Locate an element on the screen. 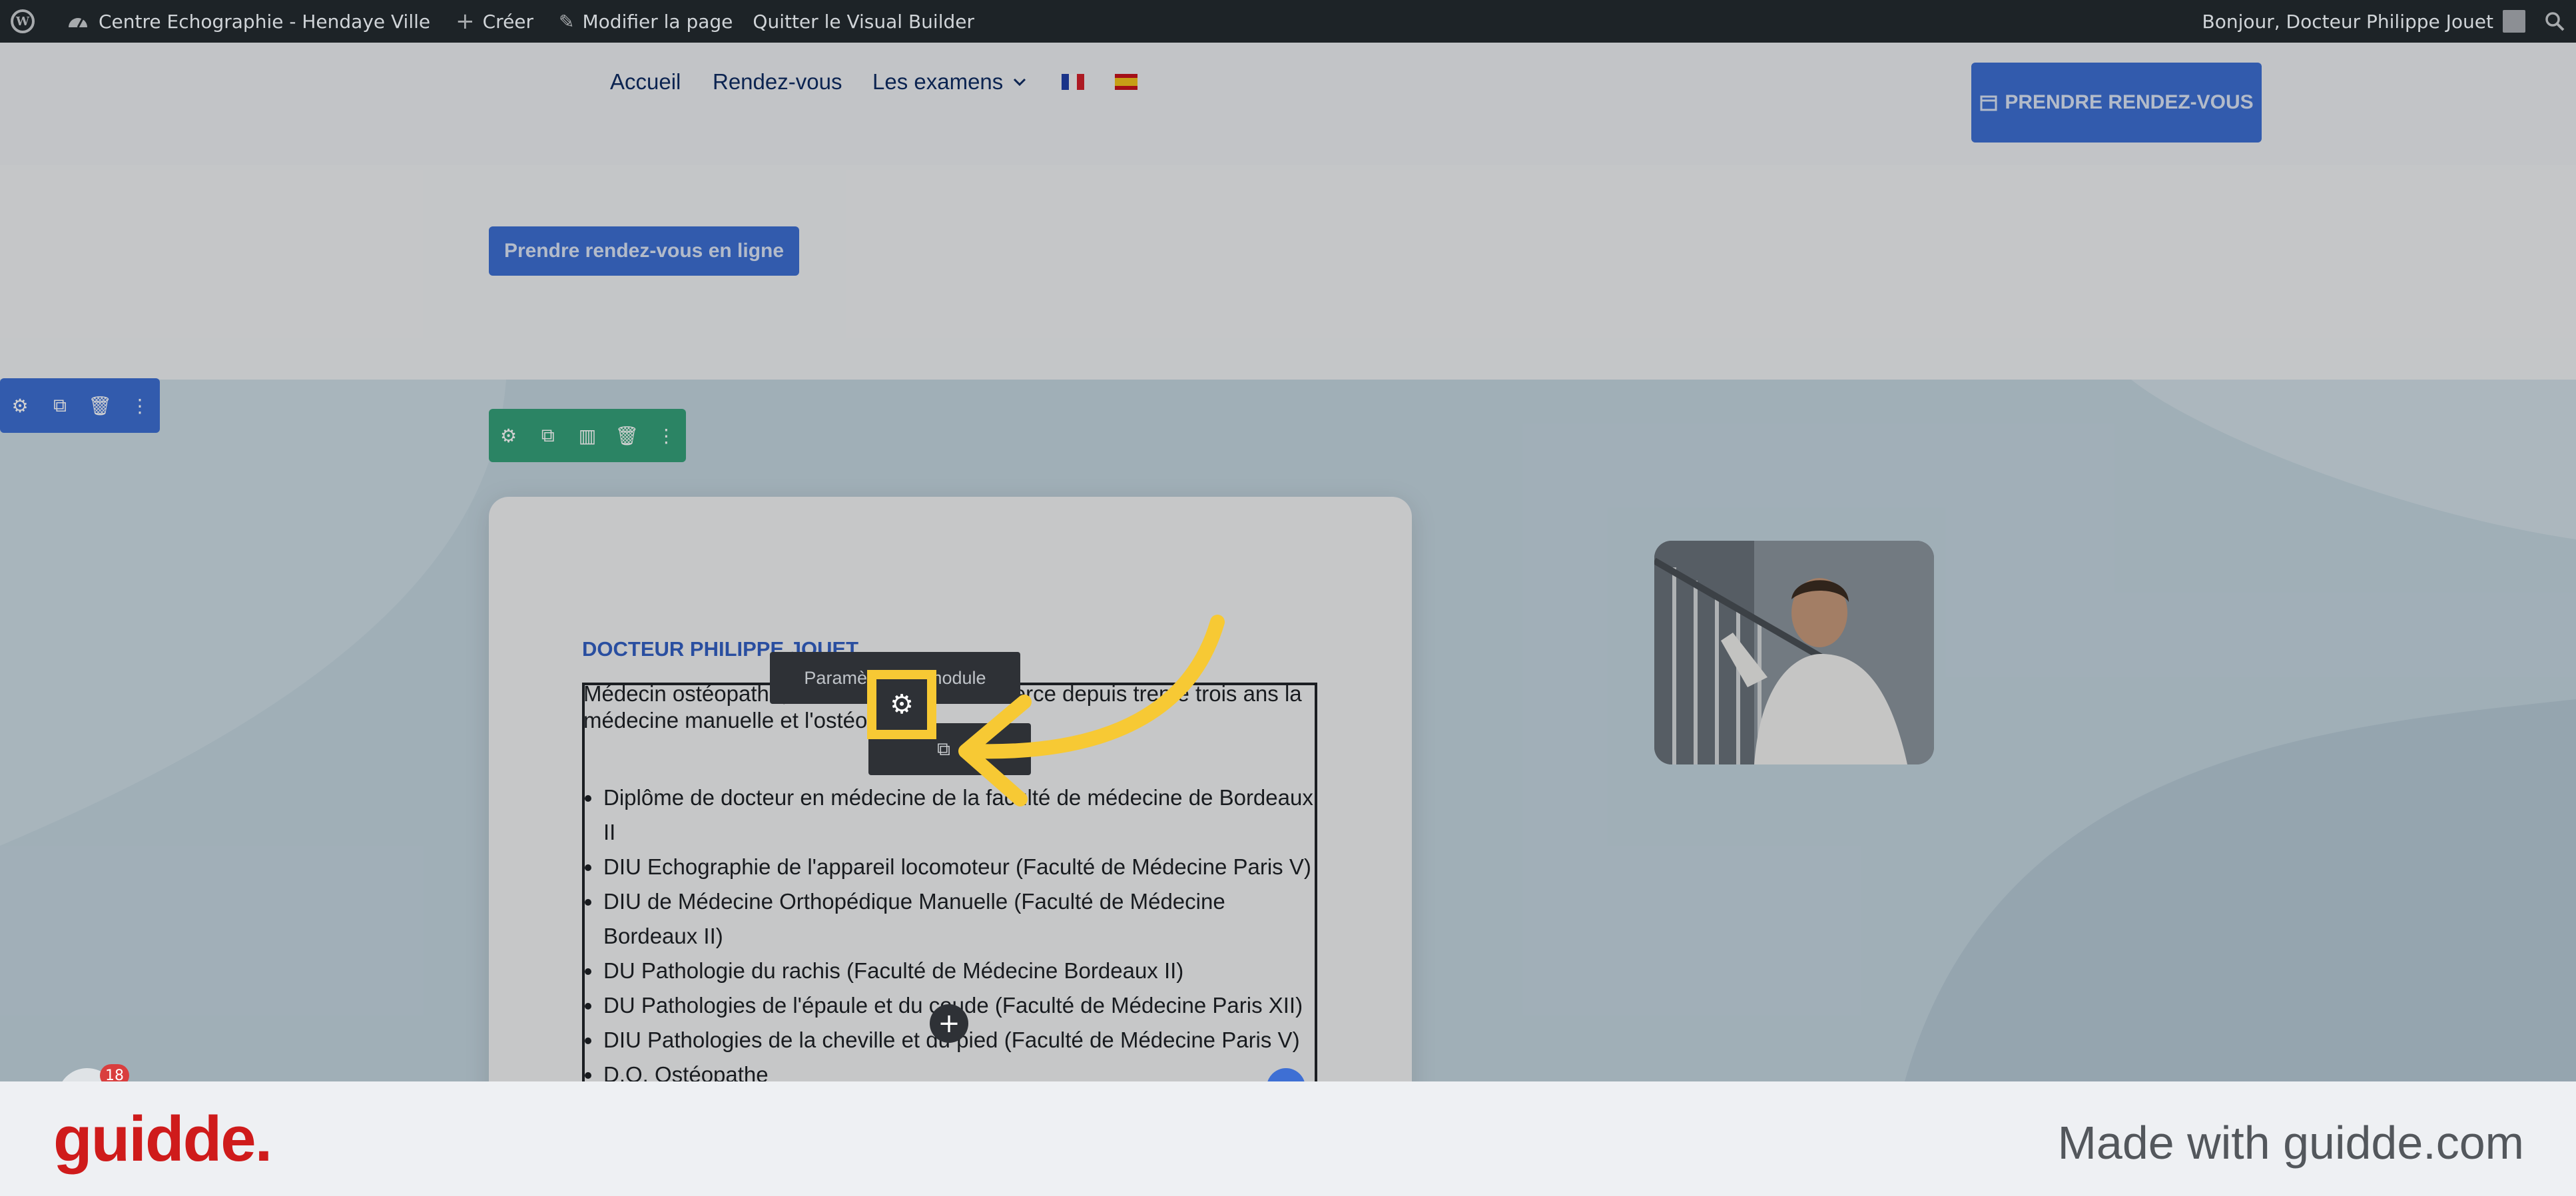 The height and width of the screenshot is (1196, 2576). quit-builder-label: Quitter le Visual Builder is located at coordinates (863, 21).